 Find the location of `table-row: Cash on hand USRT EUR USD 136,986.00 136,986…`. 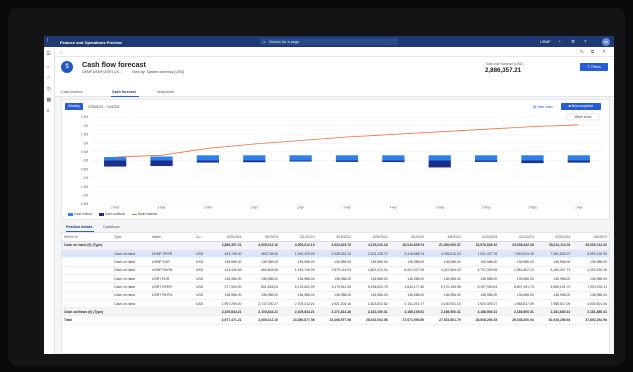

table-row: Cash on hand USRT EUR USD 136,986.00 136,986… is located at coordinates (335, 279).